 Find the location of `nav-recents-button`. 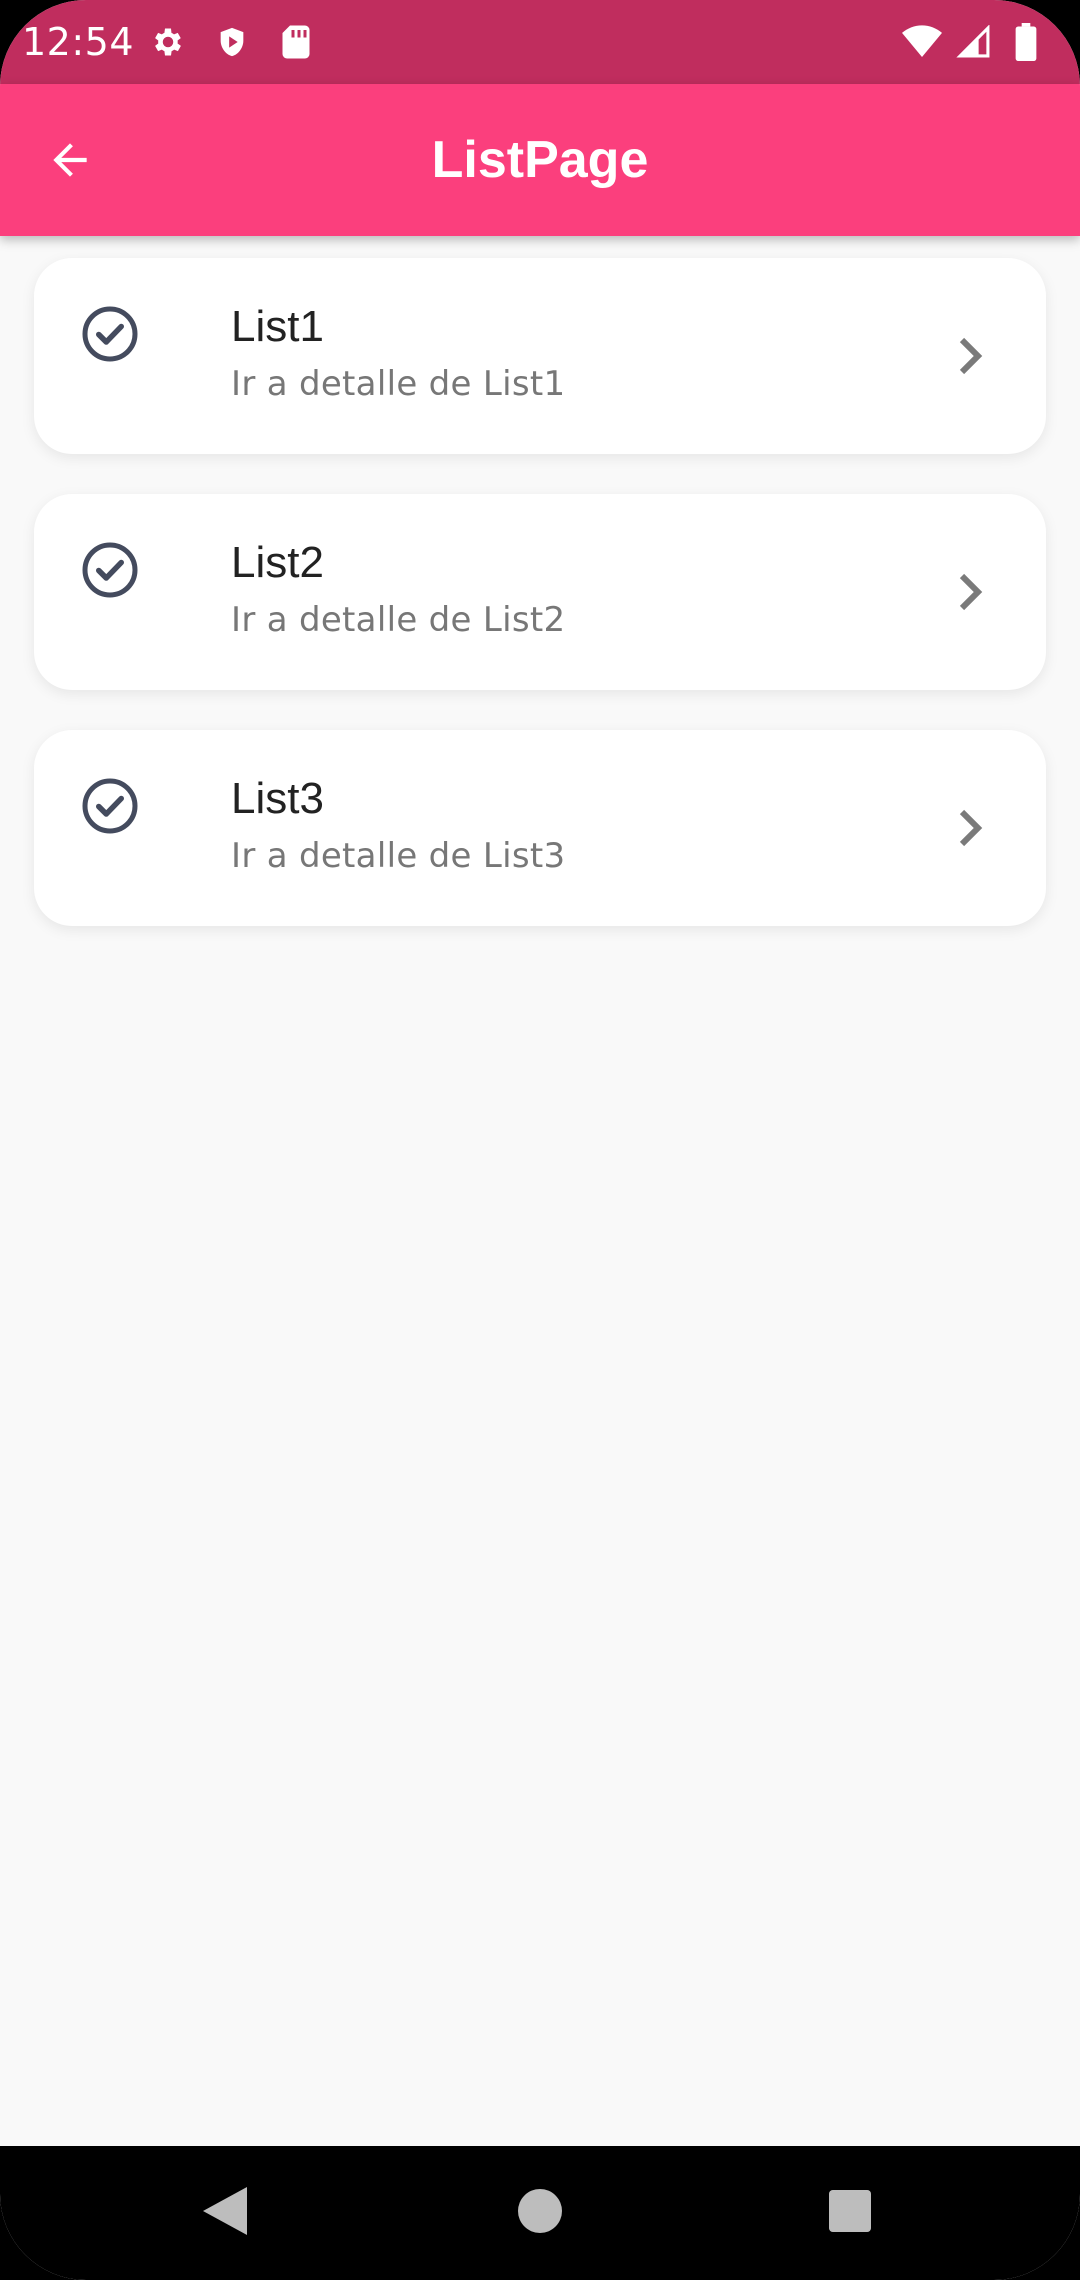

nav-recents-button is located at coordinates (850, 2211).